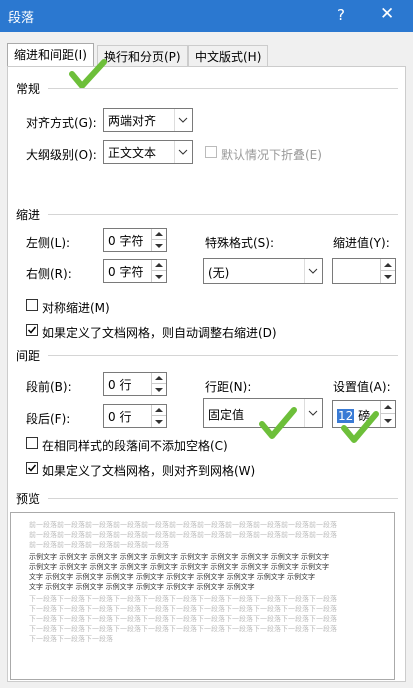  What do you see at coordinates (361, 243) in the screenshot?
I see `indent-by-label: 缩进值(Y):` at bounding box center [361, 243].